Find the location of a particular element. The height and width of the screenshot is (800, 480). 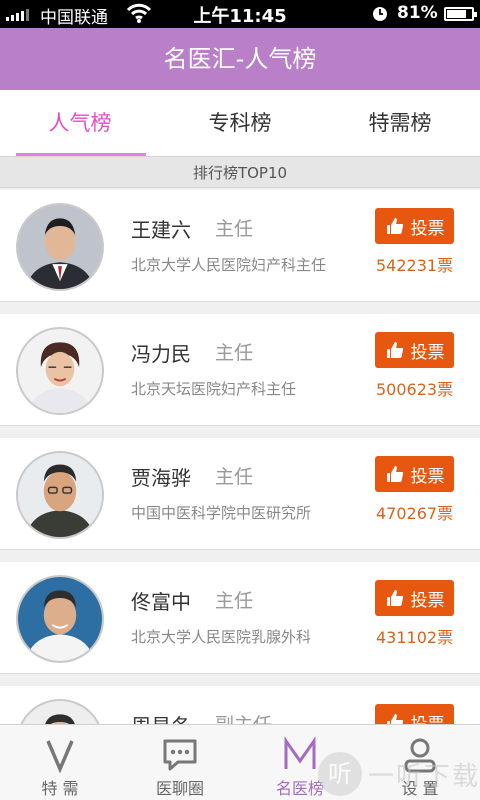

nav-item-chat-circle: 医聊圈 is located at coordinates (180, 762).